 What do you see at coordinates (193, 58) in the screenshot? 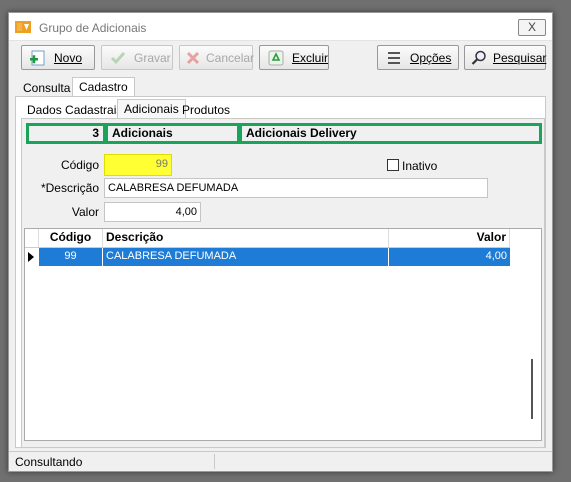
I see `cancel-icon` at bounding box center [193, 58].